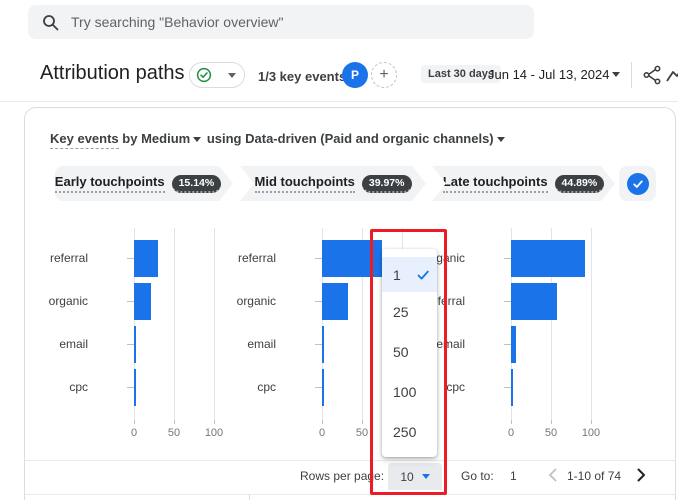 This screenshot has width=678, height=500. Describe the element at coordinates (672, 75) in the screenshot. I see `insights-icon` at that location.